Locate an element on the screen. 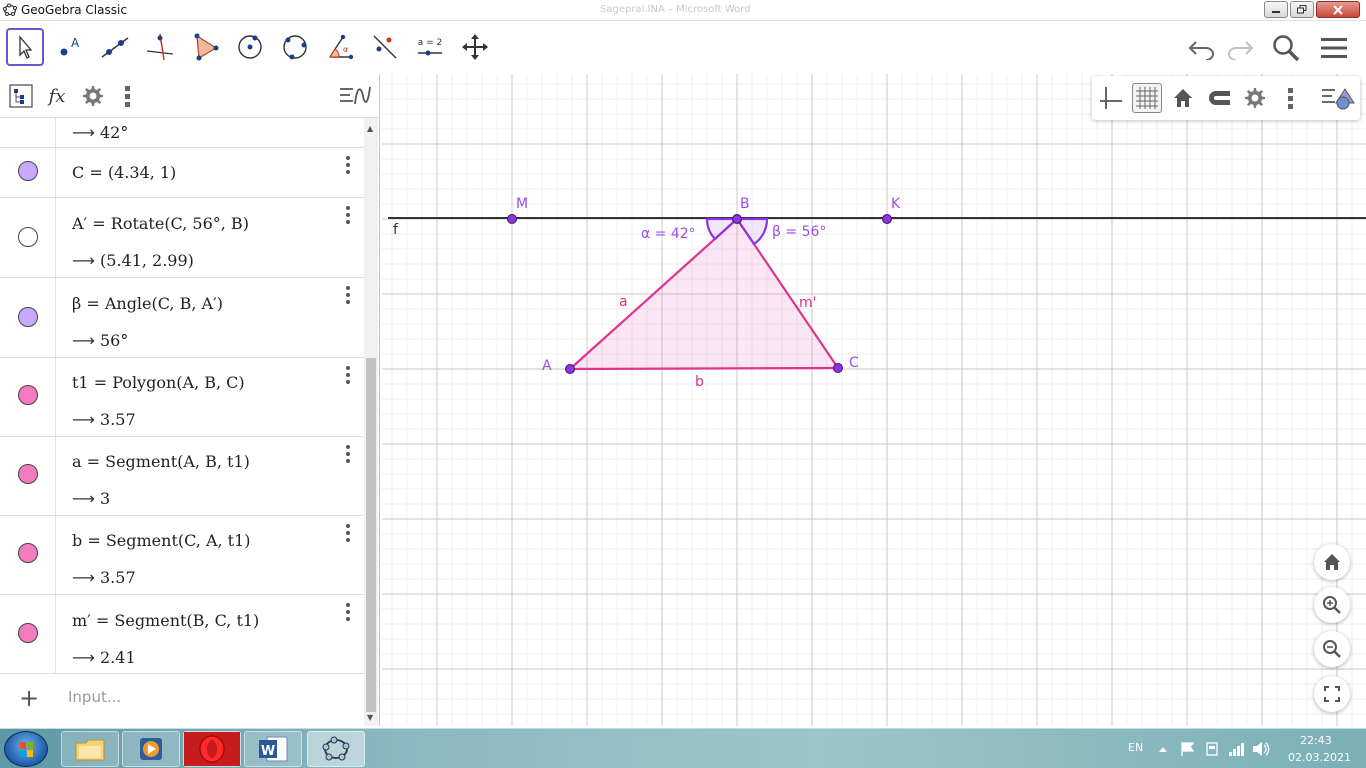 The width and height of the screenshot is (1366, 768). graphics-more-button is located at coordinates (1291, 98).